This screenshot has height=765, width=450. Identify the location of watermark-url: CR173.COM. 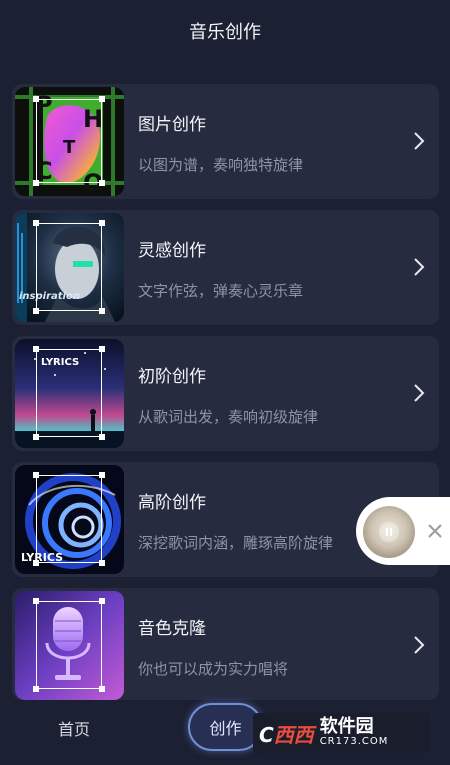
(354, 742).